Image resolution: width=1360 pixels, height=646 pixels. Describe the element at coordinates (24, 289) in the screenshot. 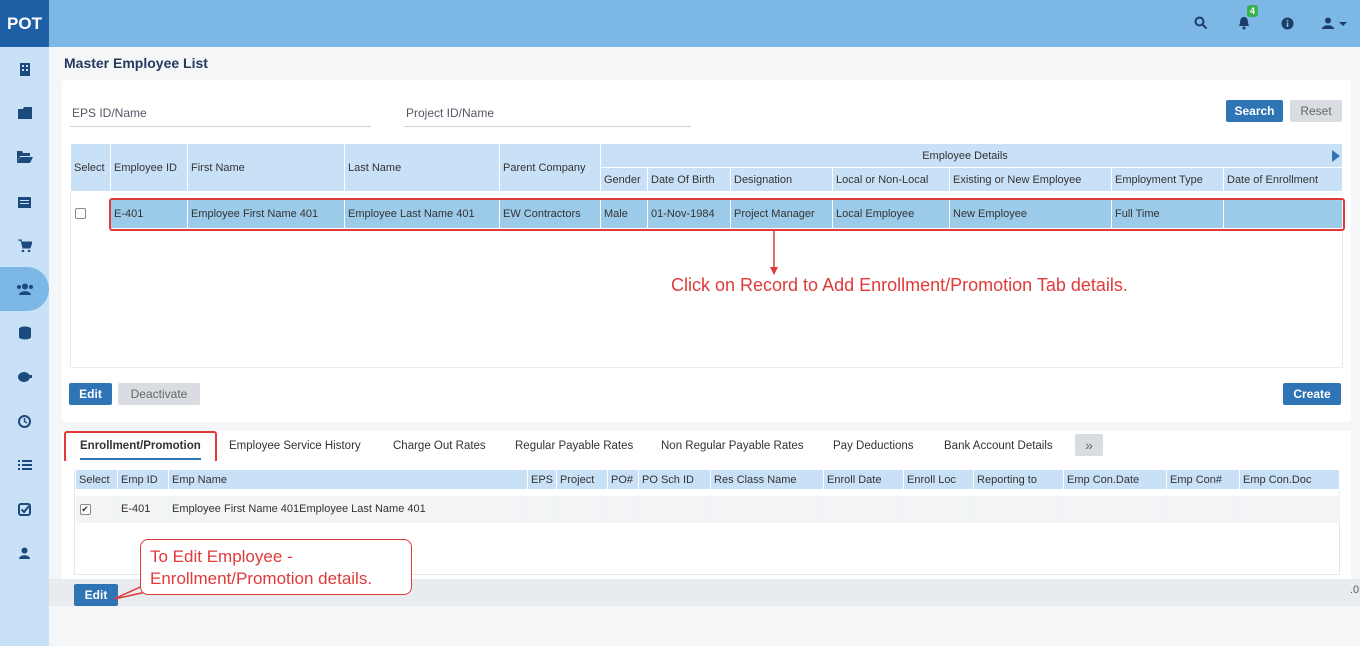

I see `users-icon` at that location.